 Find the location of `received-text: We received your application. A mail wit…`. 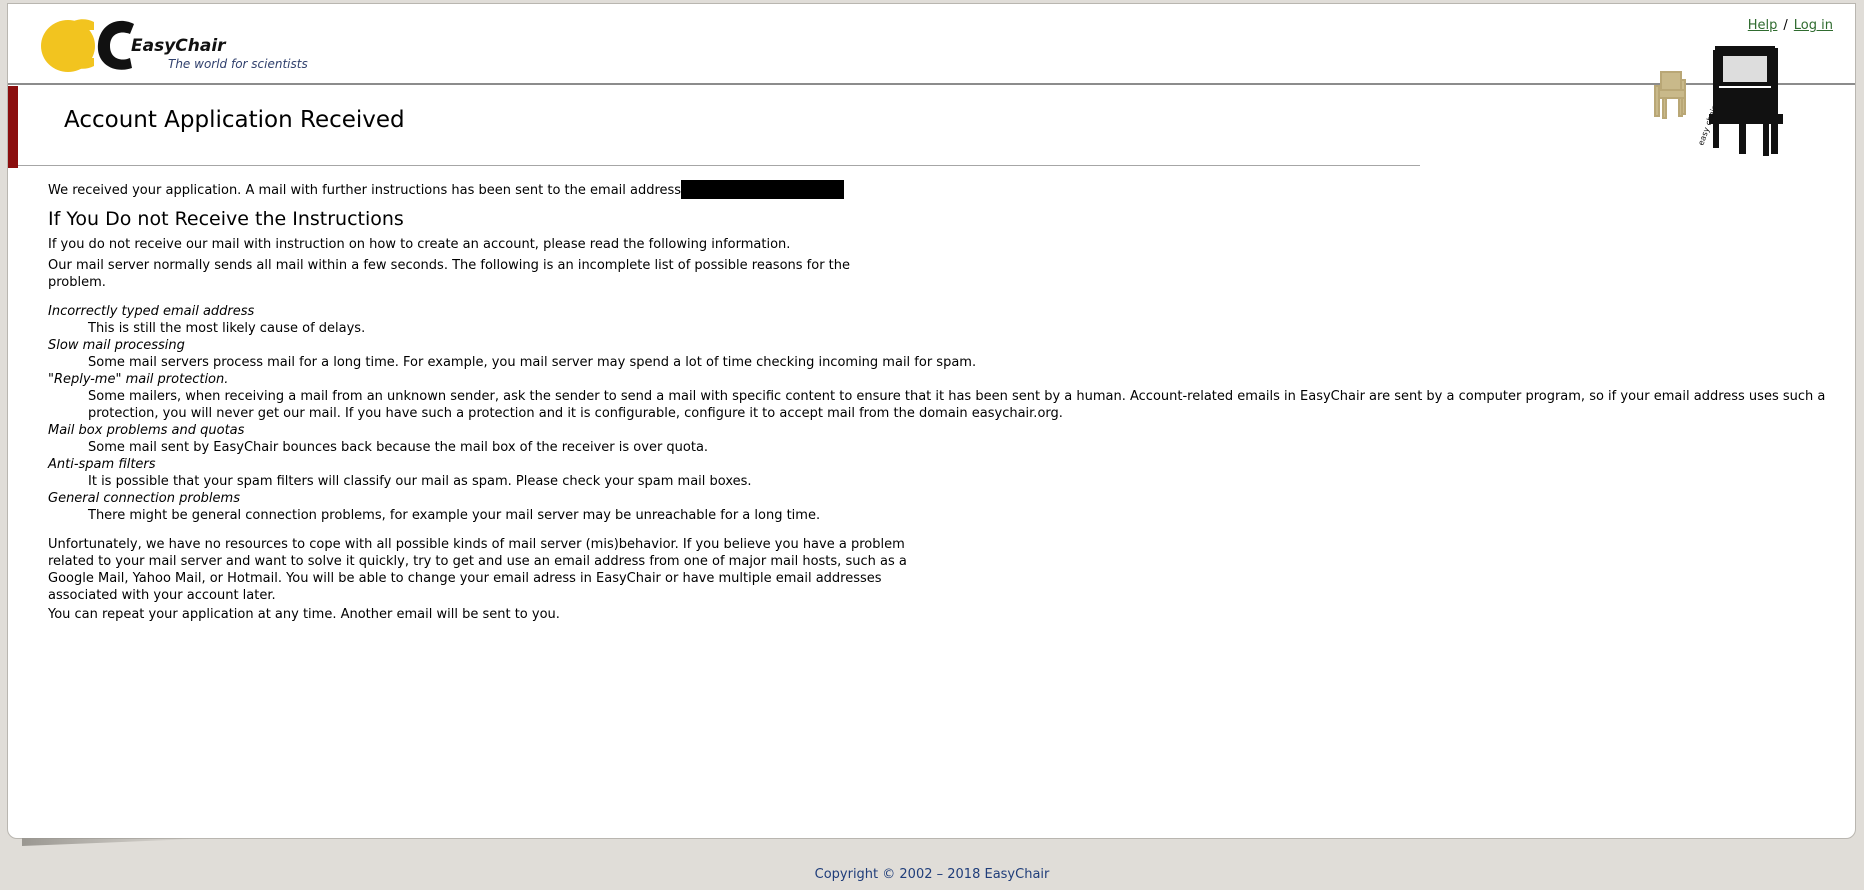

received-text: We received your application. A mail wit… is located at coordinates (365, 190).